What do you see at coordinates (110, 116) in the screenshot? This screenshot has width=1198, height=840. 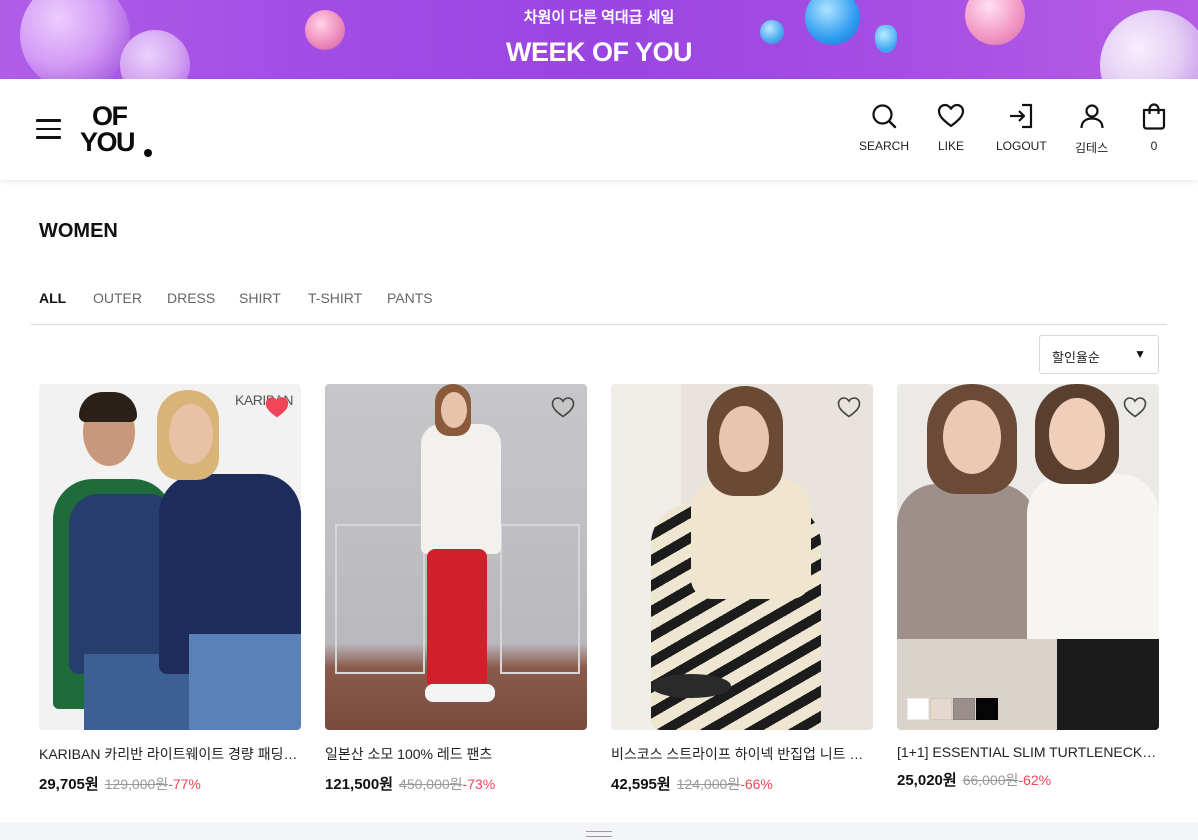 I see `logo-line-1: OF` at bounding box center [110, 116].